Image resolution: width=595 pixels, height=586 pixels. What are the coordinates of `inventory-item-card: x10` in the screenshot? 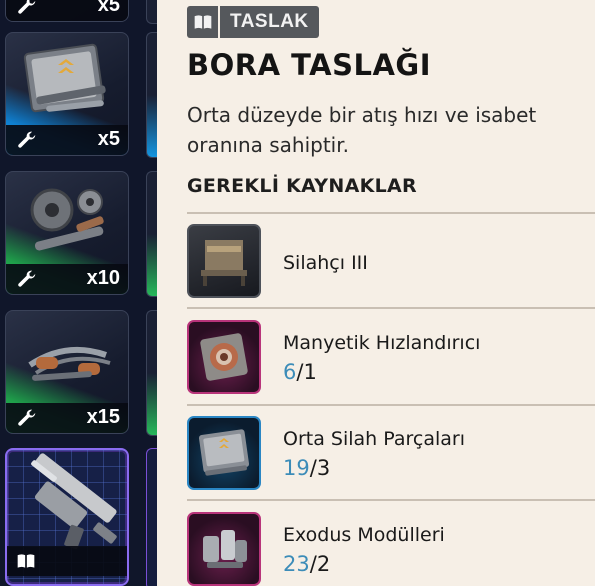 It's located at (67, 233).